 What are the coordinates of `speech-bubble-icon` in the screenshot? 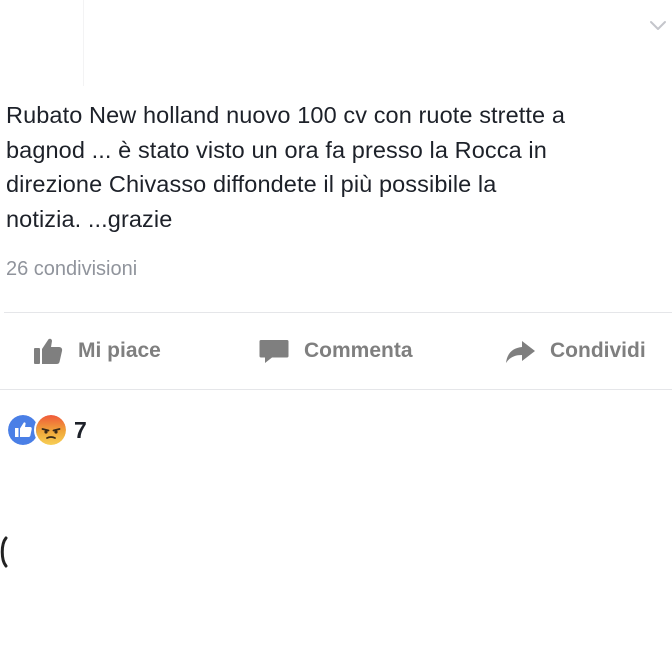 It's located at (274, 351).